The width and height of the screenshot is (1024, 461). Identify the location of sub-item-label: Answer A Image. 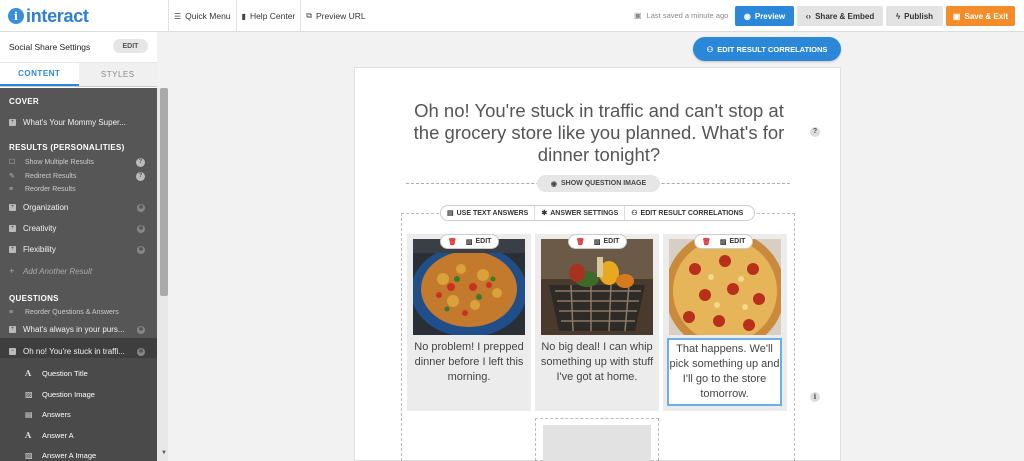
(69, 455).